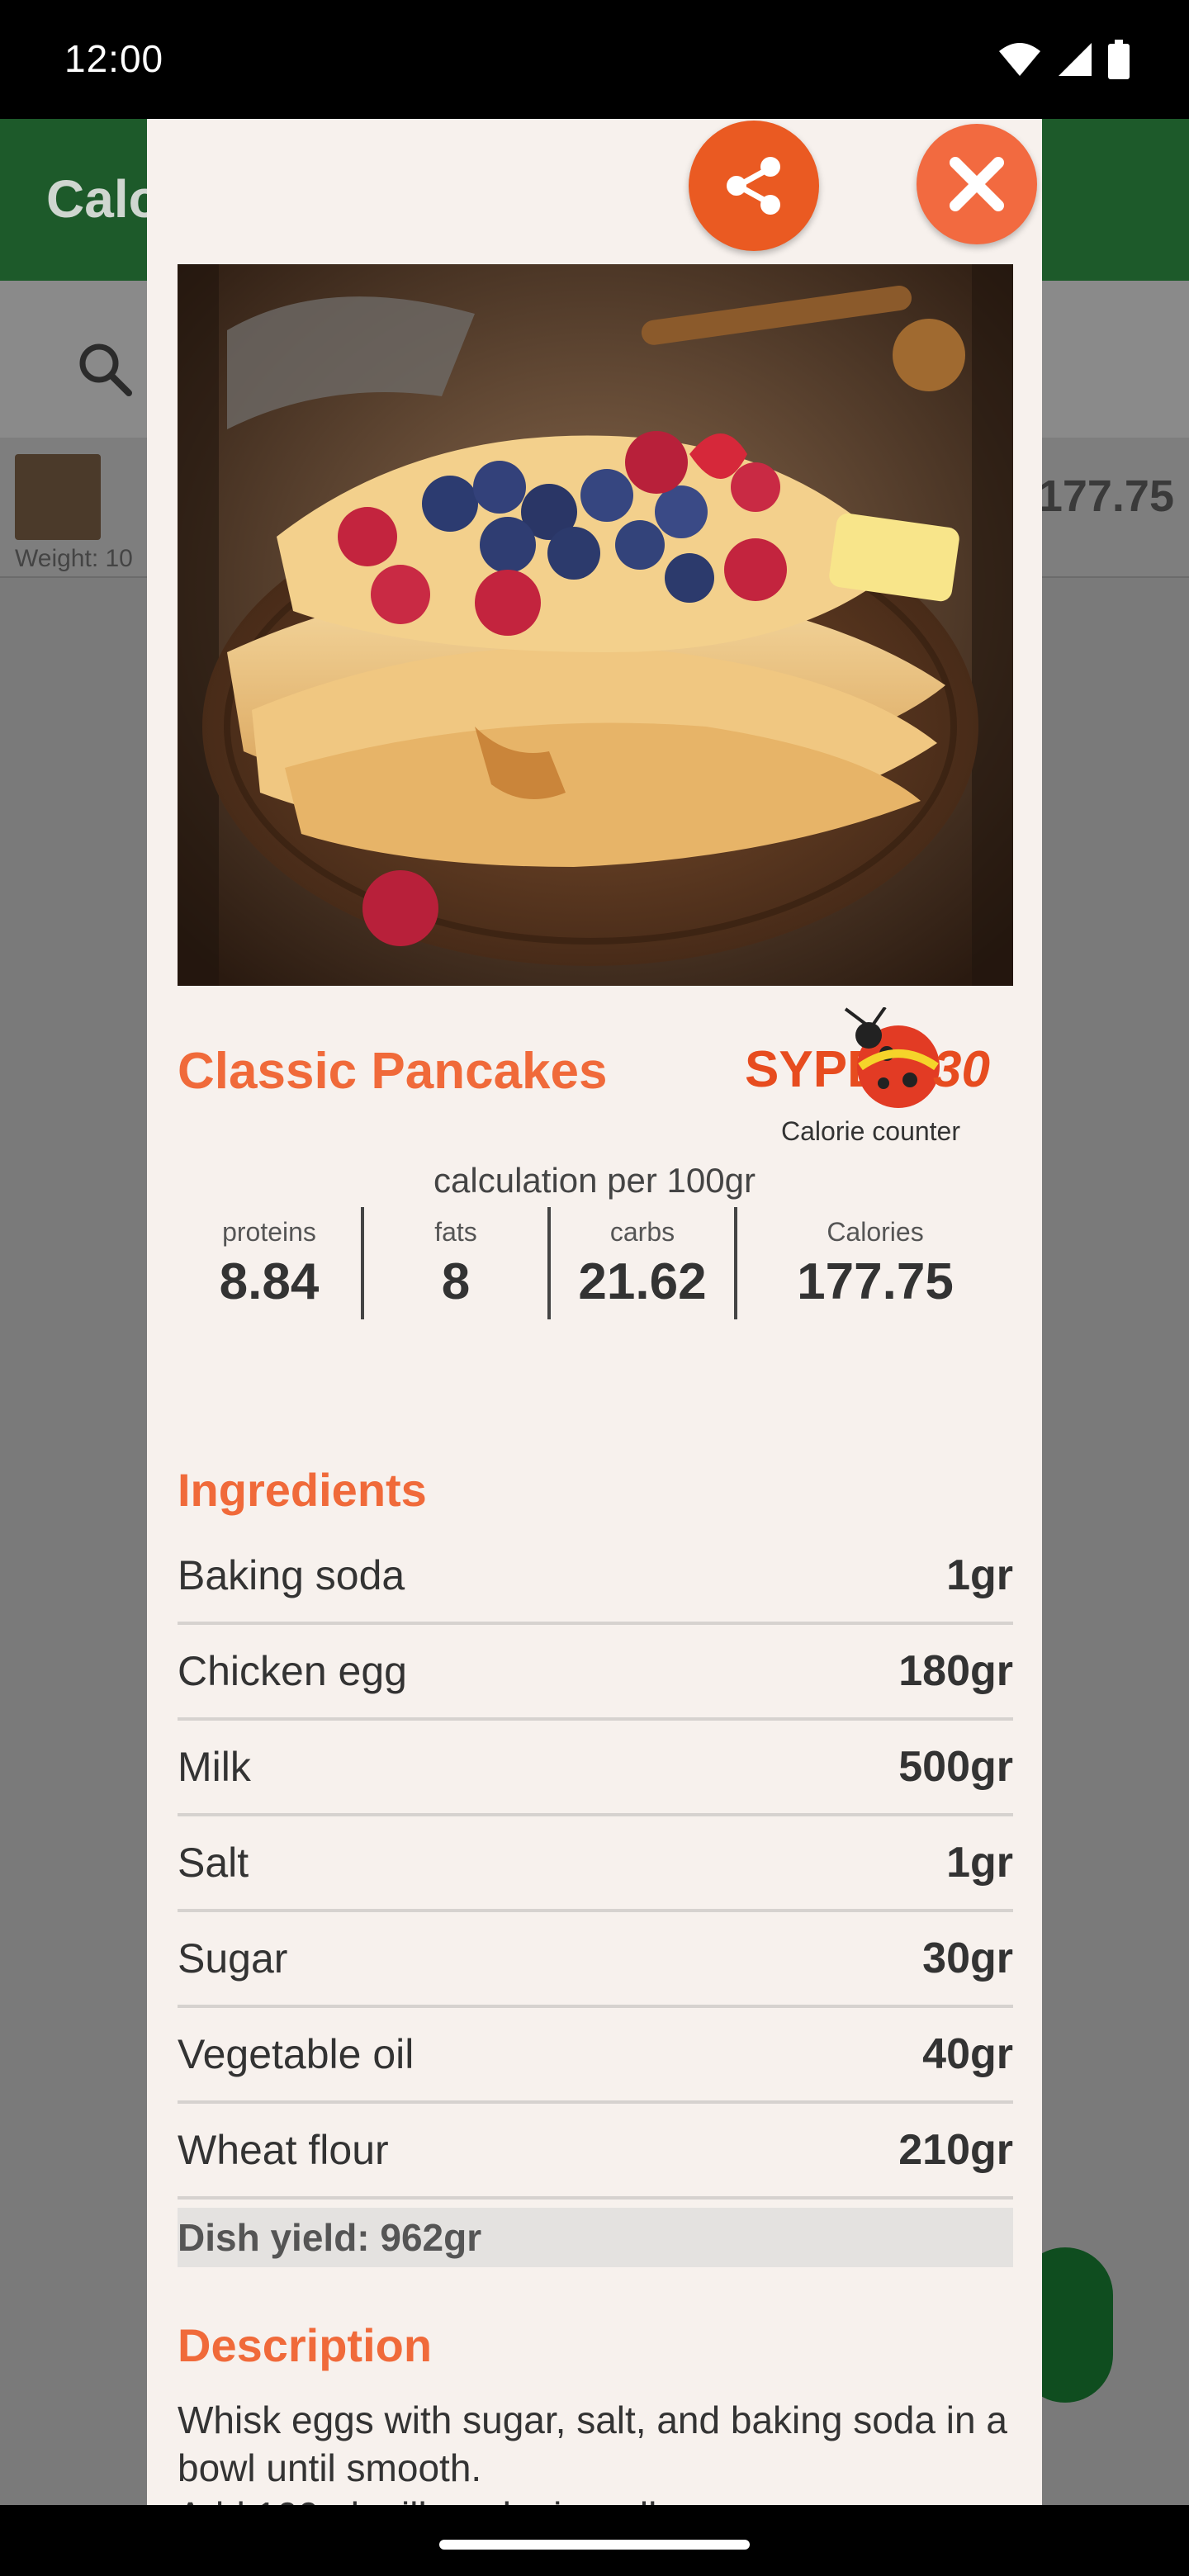 The height and width of the screenshot is (2576, 1189). Describe the element at coordinates (269, 1232) in the screenshot. I see `macro-label: proteins` at that location.